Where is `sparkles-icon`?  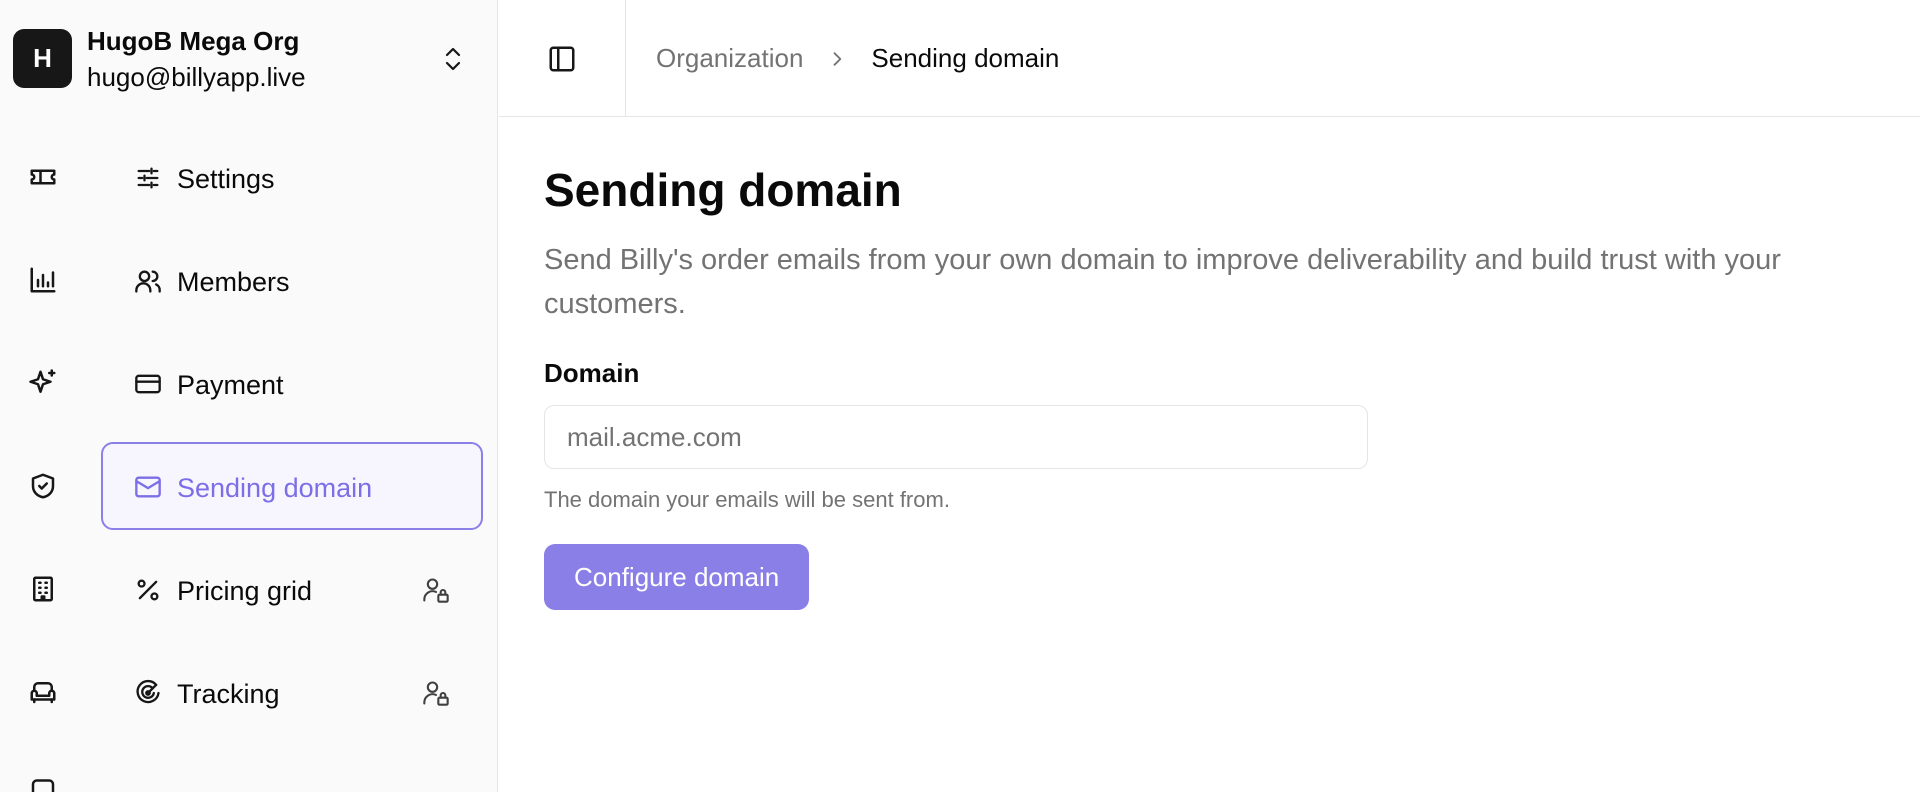
sparkles-icon is located at coordinates (43, 383).